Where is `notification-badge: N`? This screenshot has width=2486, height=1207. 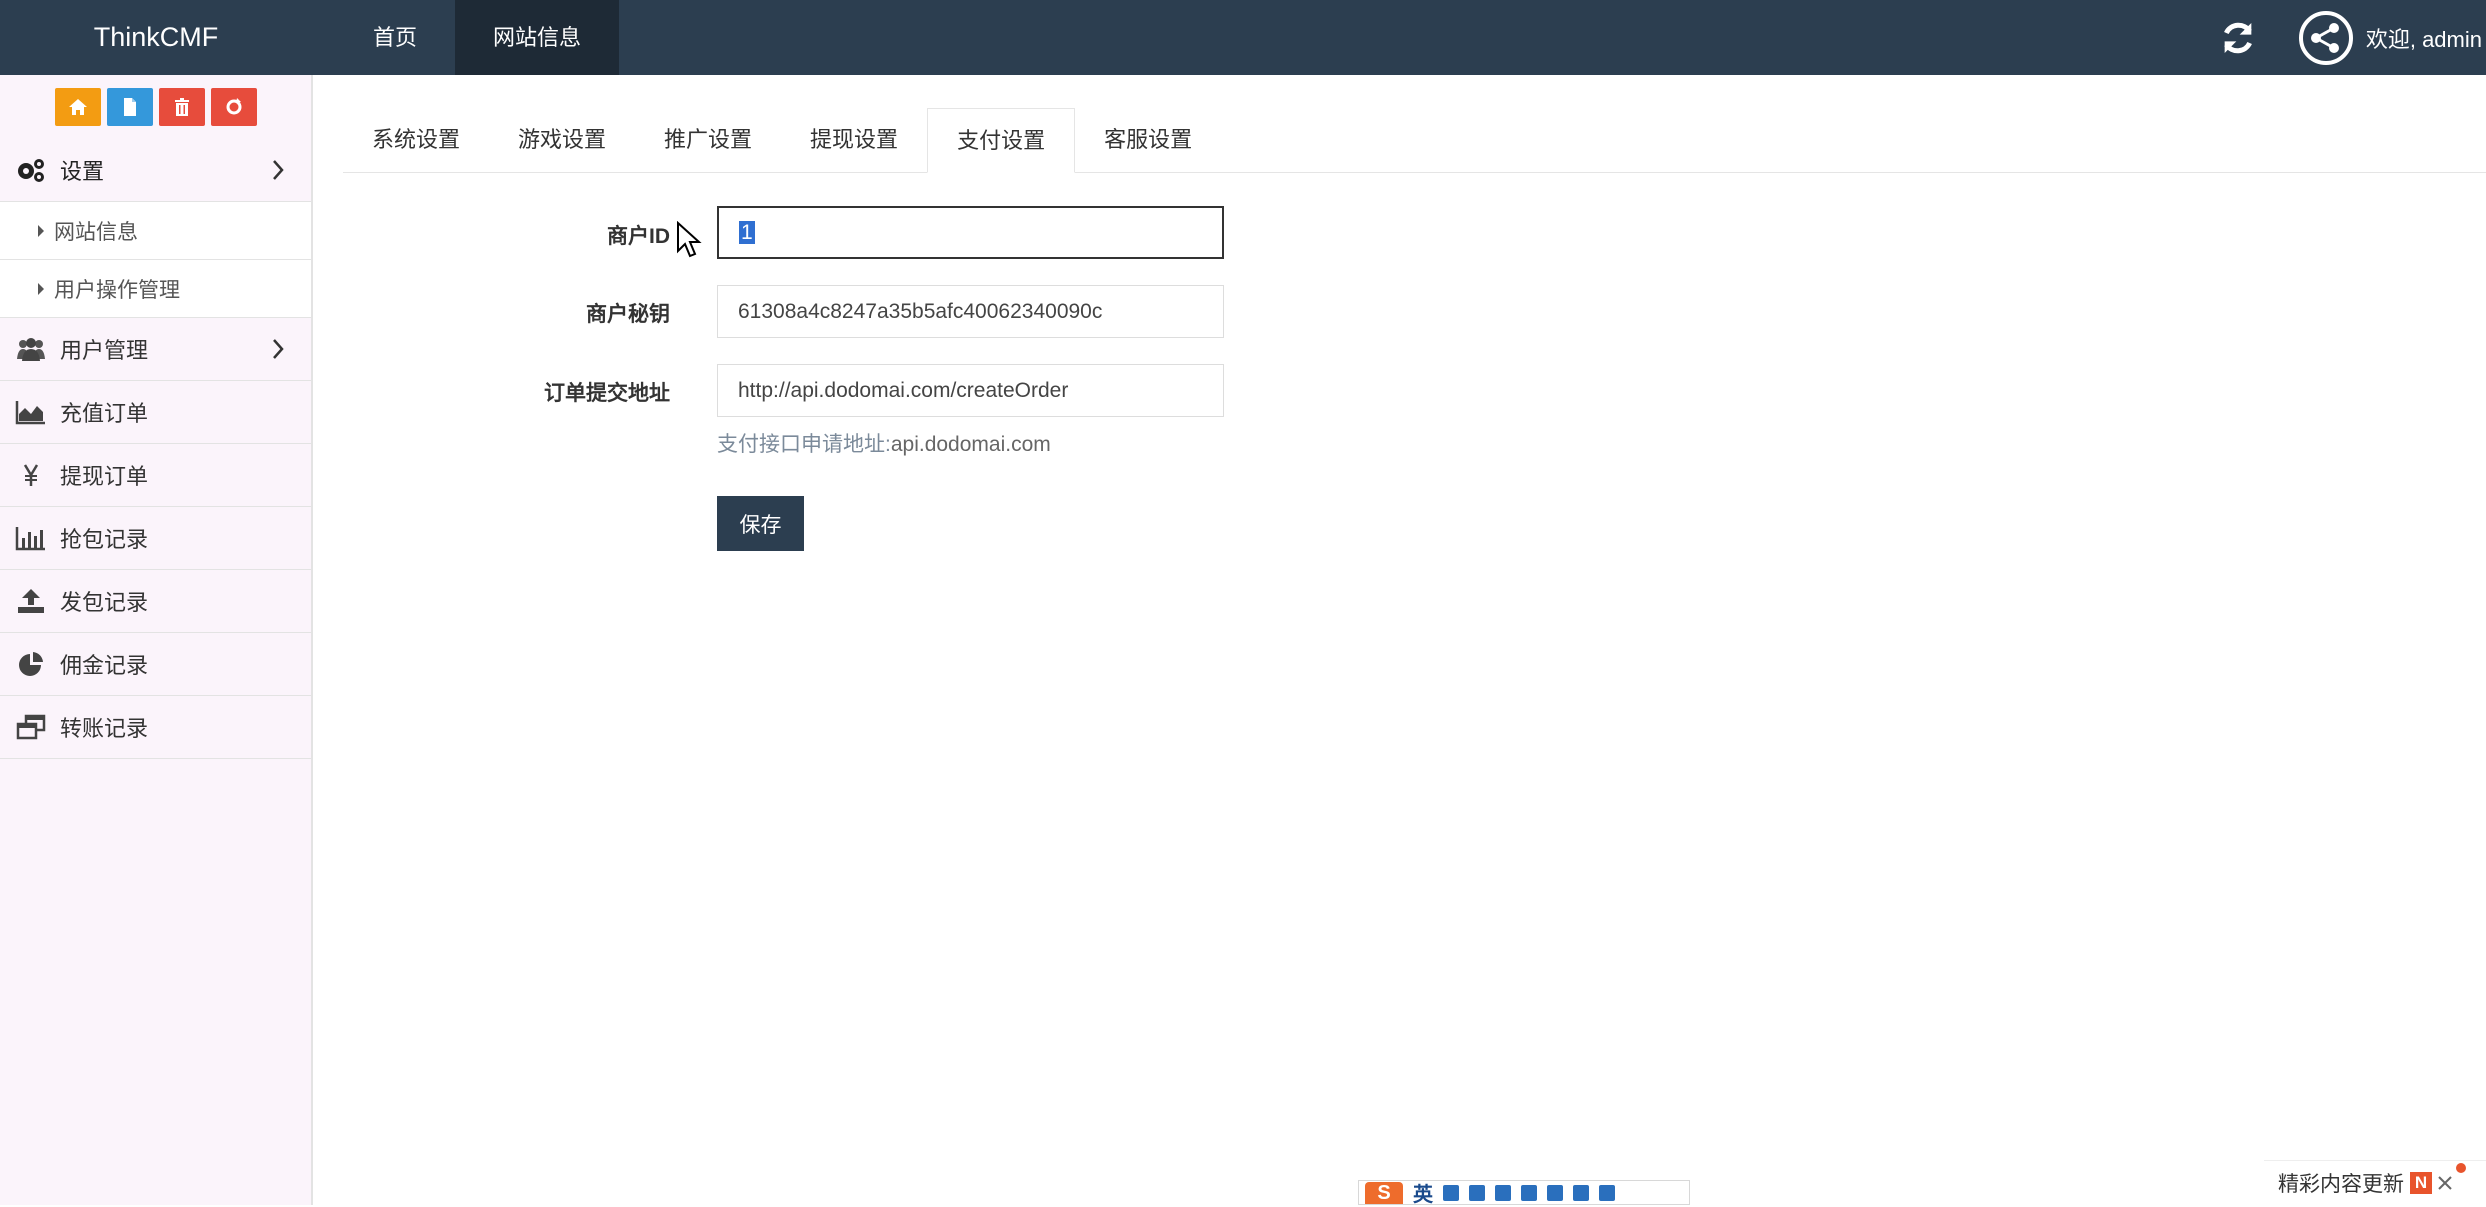
notification-badge: N is located at coordinates (2421, 1183).